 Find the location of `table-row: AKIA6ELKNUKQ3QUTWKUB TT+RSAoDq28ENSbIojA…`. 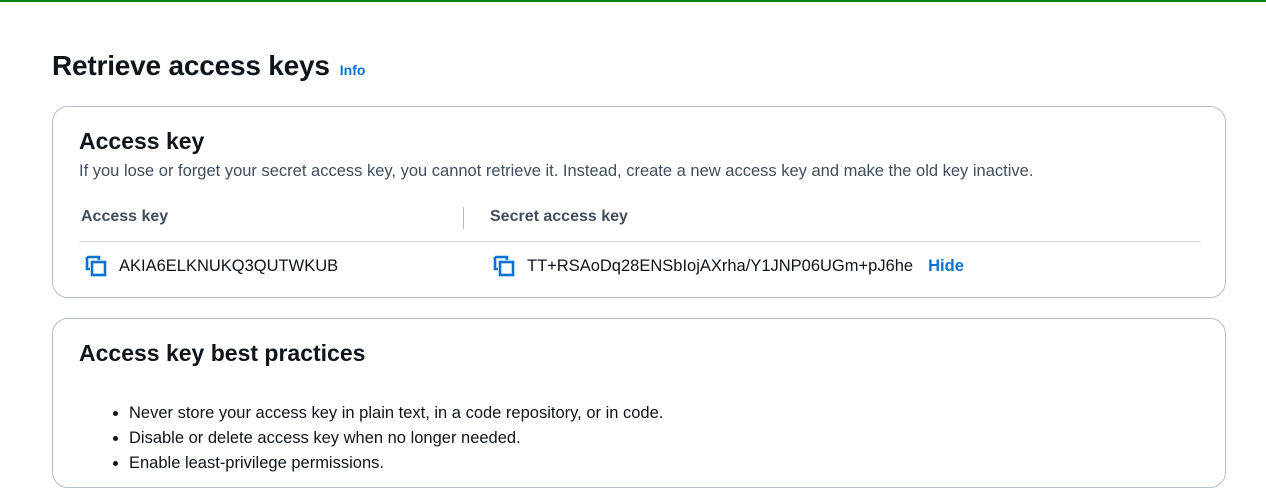

table-row: AKIA6ELKNUKQ3QUTWKUB TT+RSAoDq28ENSbIojA… is located at coordinates (640, 267).